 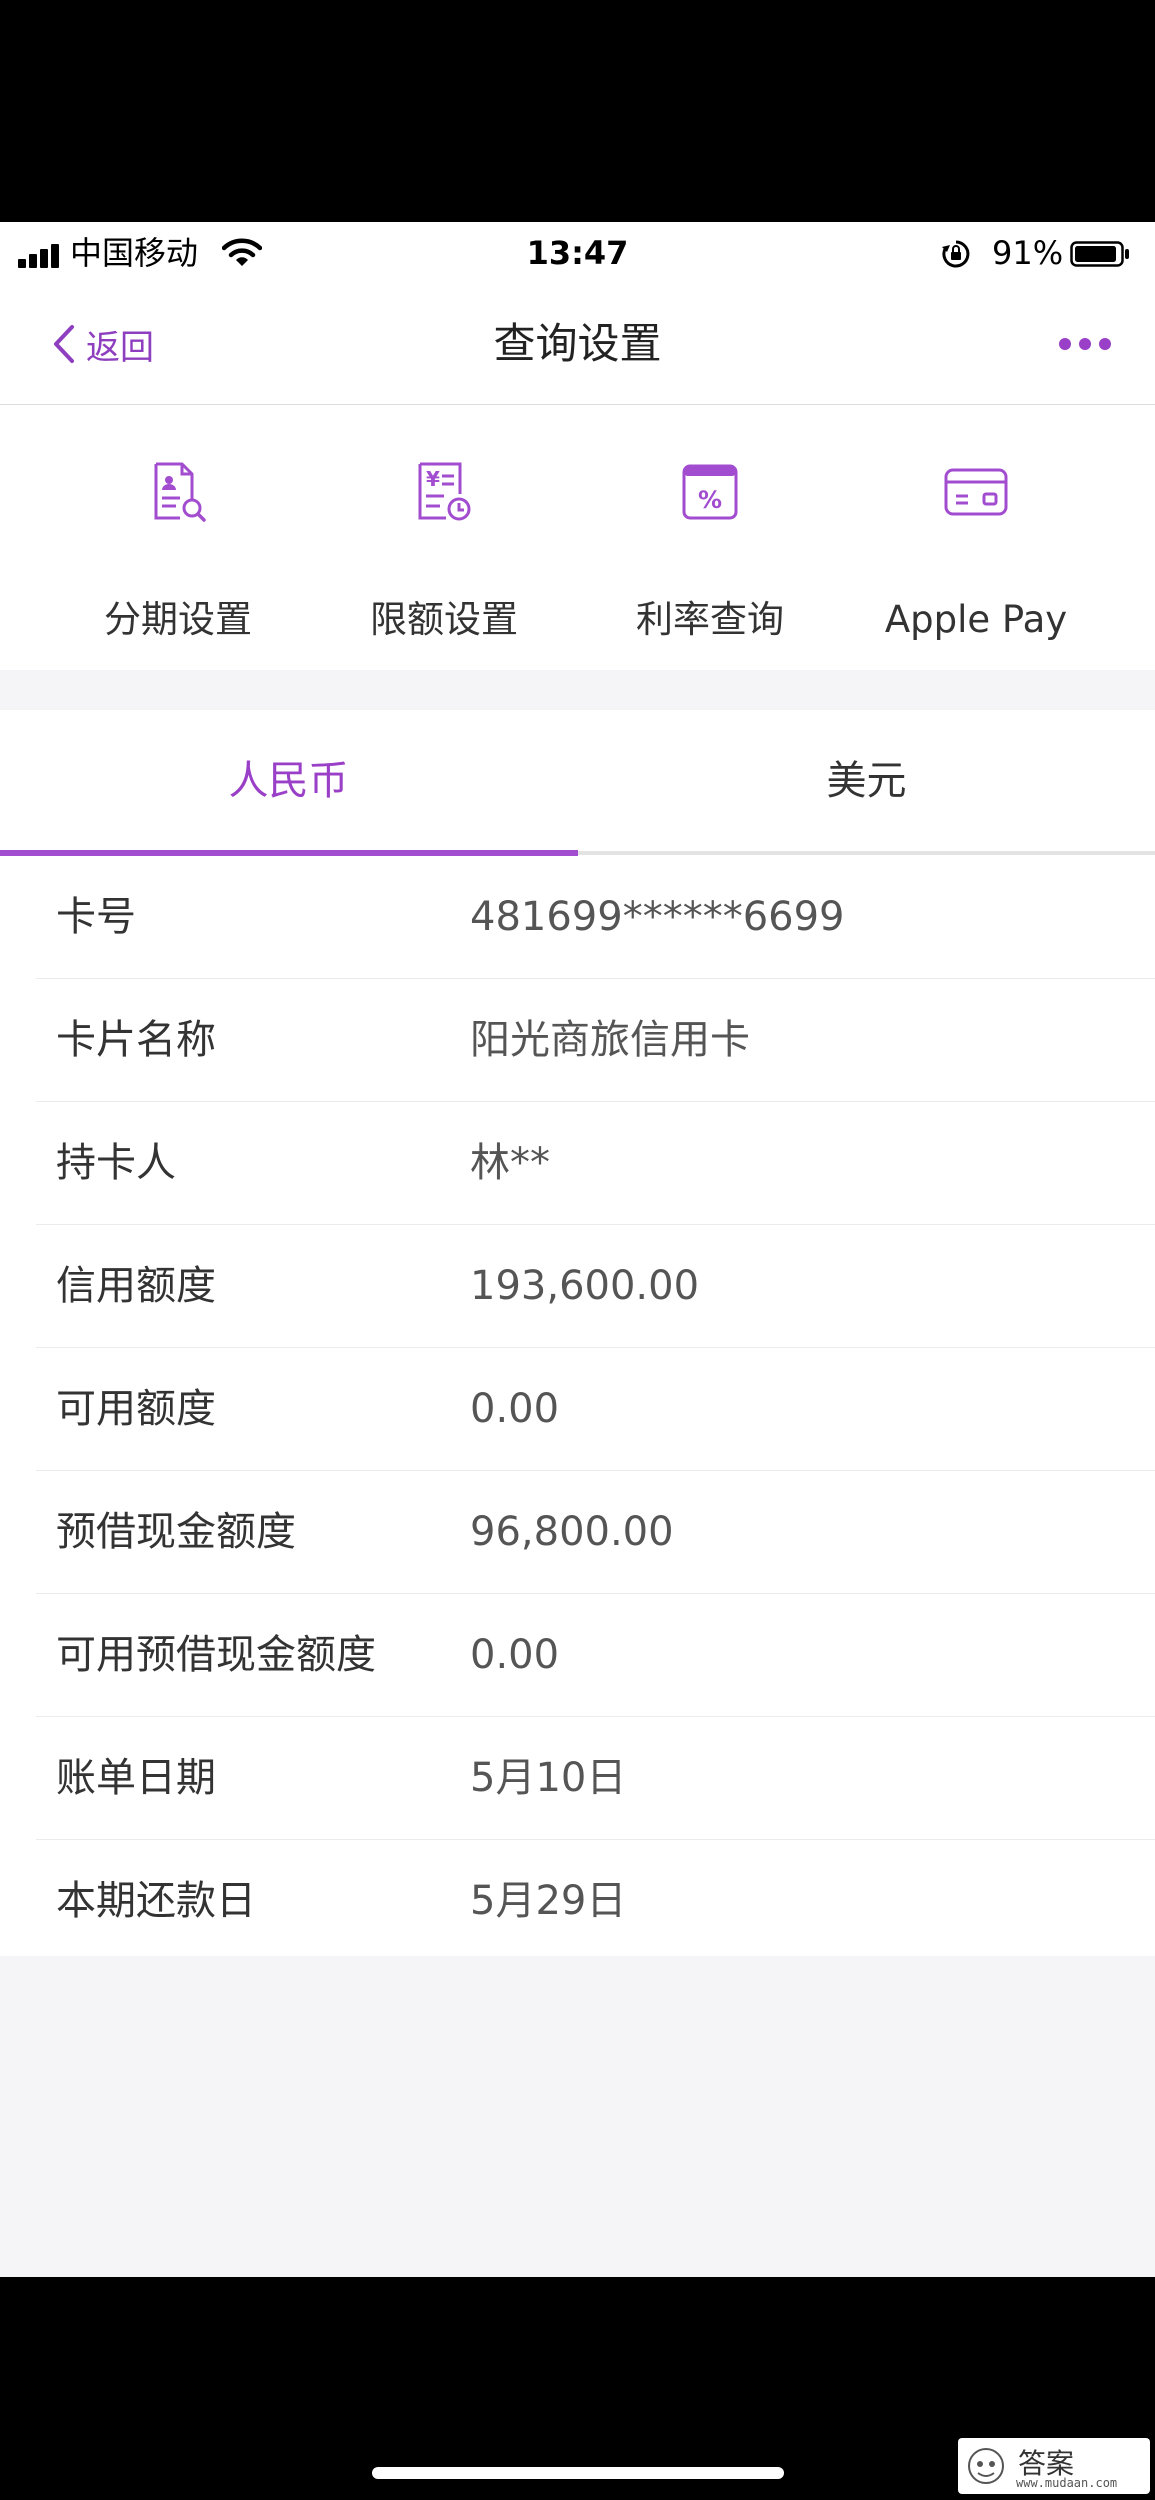 I want to click on apple-pay-label: Apple Pay, so click(x=976, y=619).